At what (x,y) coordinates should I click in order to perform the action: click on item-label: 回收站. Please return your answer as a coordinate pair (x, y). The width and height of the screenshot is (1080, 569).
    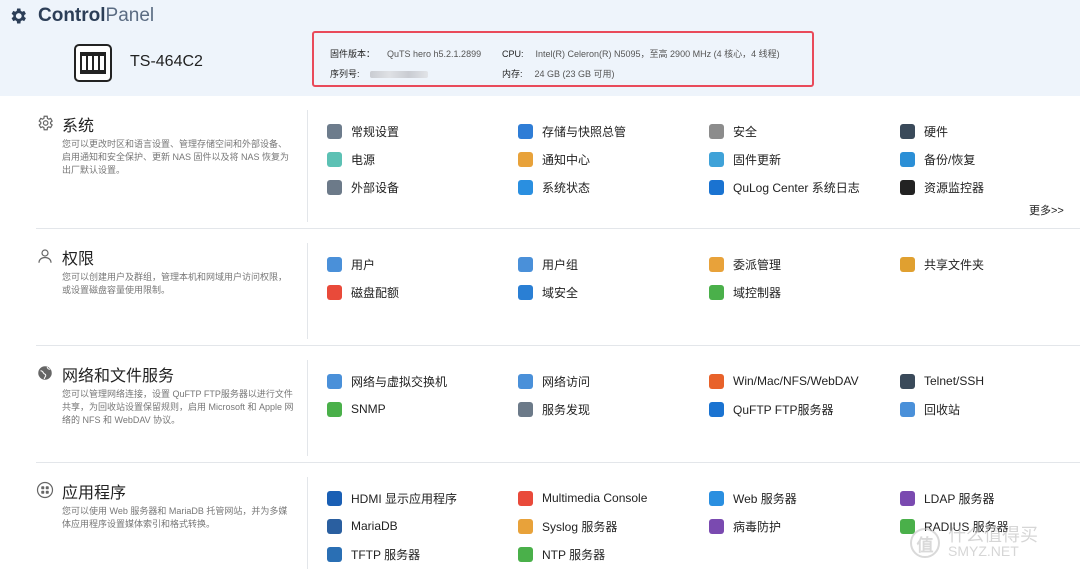
    Looking at the image, I should click on (942, 409).